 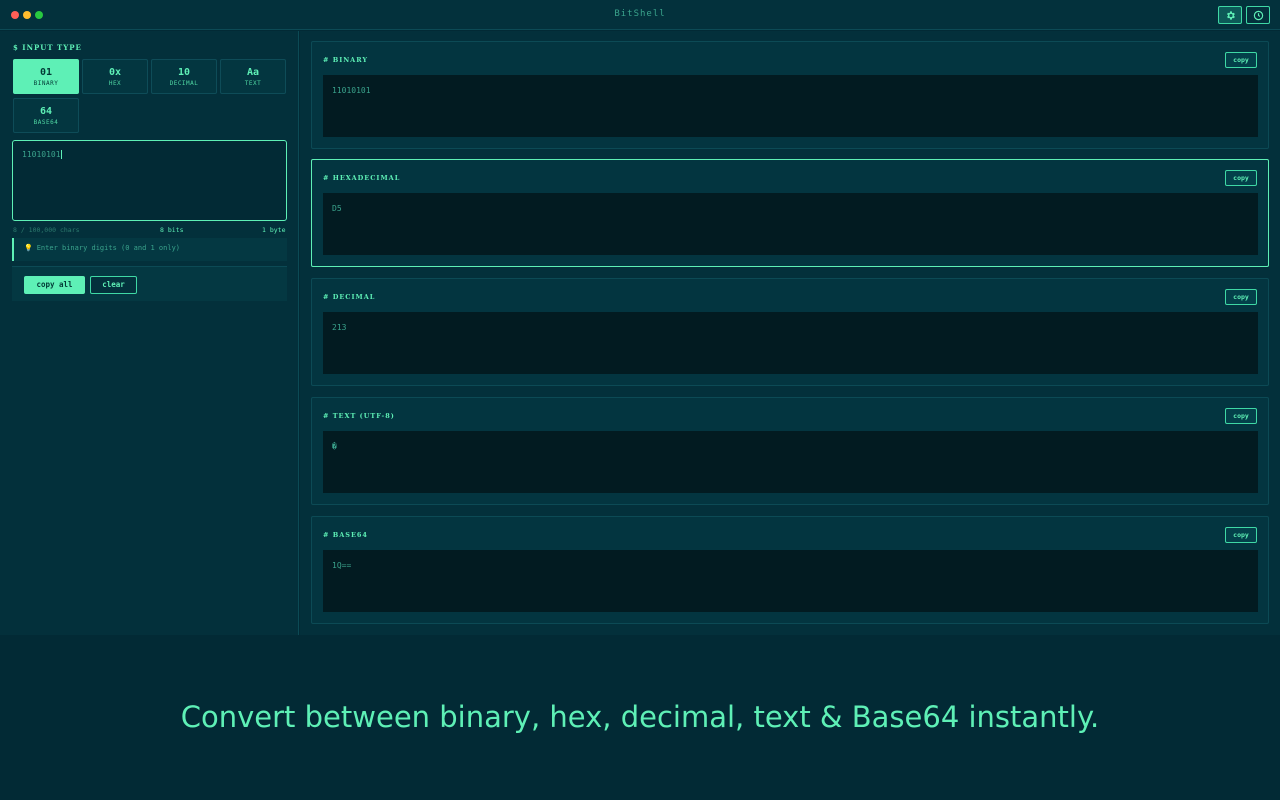 I want to click on type-symbol: 01, so click(x=46, y=72).